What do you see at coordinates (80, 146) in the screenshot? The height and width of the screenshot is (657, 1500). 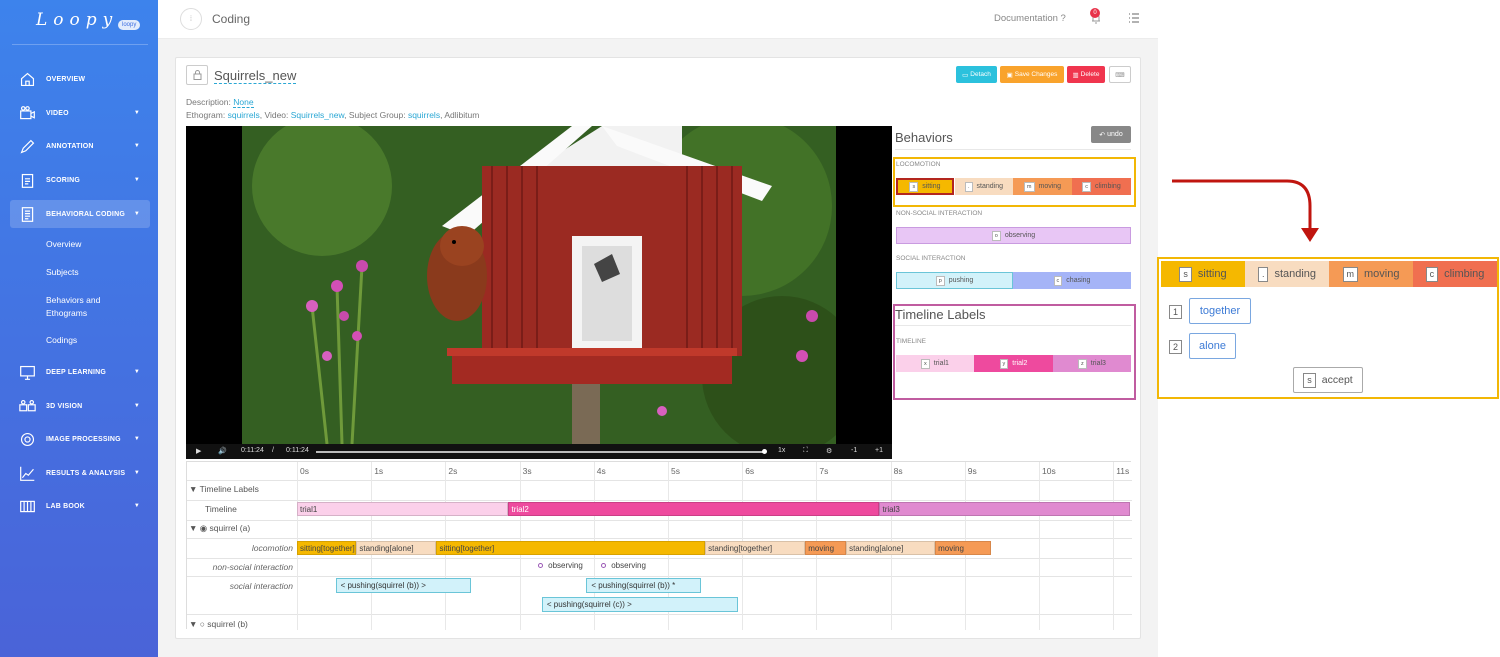 I see `sidebar-item-annotation: ANNOTATION ▼` at bounding box center [80, 146].